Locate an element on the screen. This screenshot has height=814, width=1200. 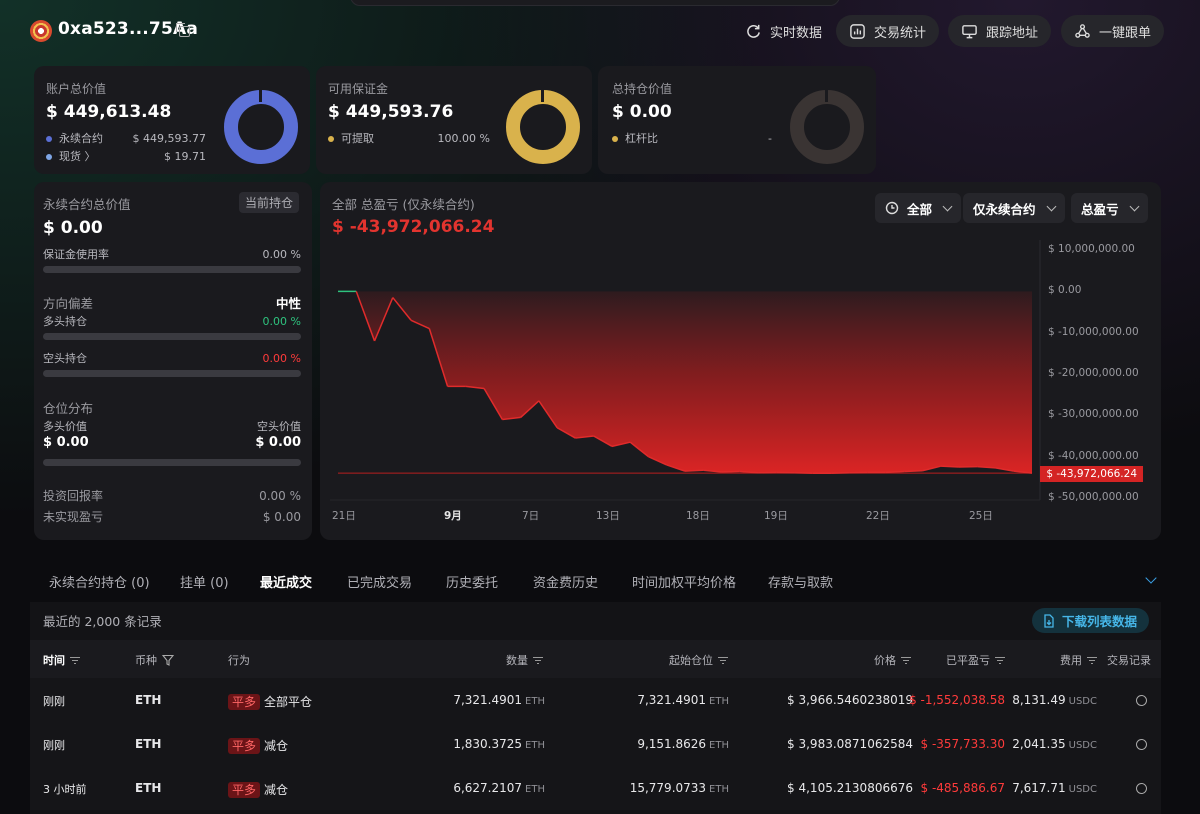
y-tick-label: $ -10,000,000.00 is located at coordinates (1093, 331).